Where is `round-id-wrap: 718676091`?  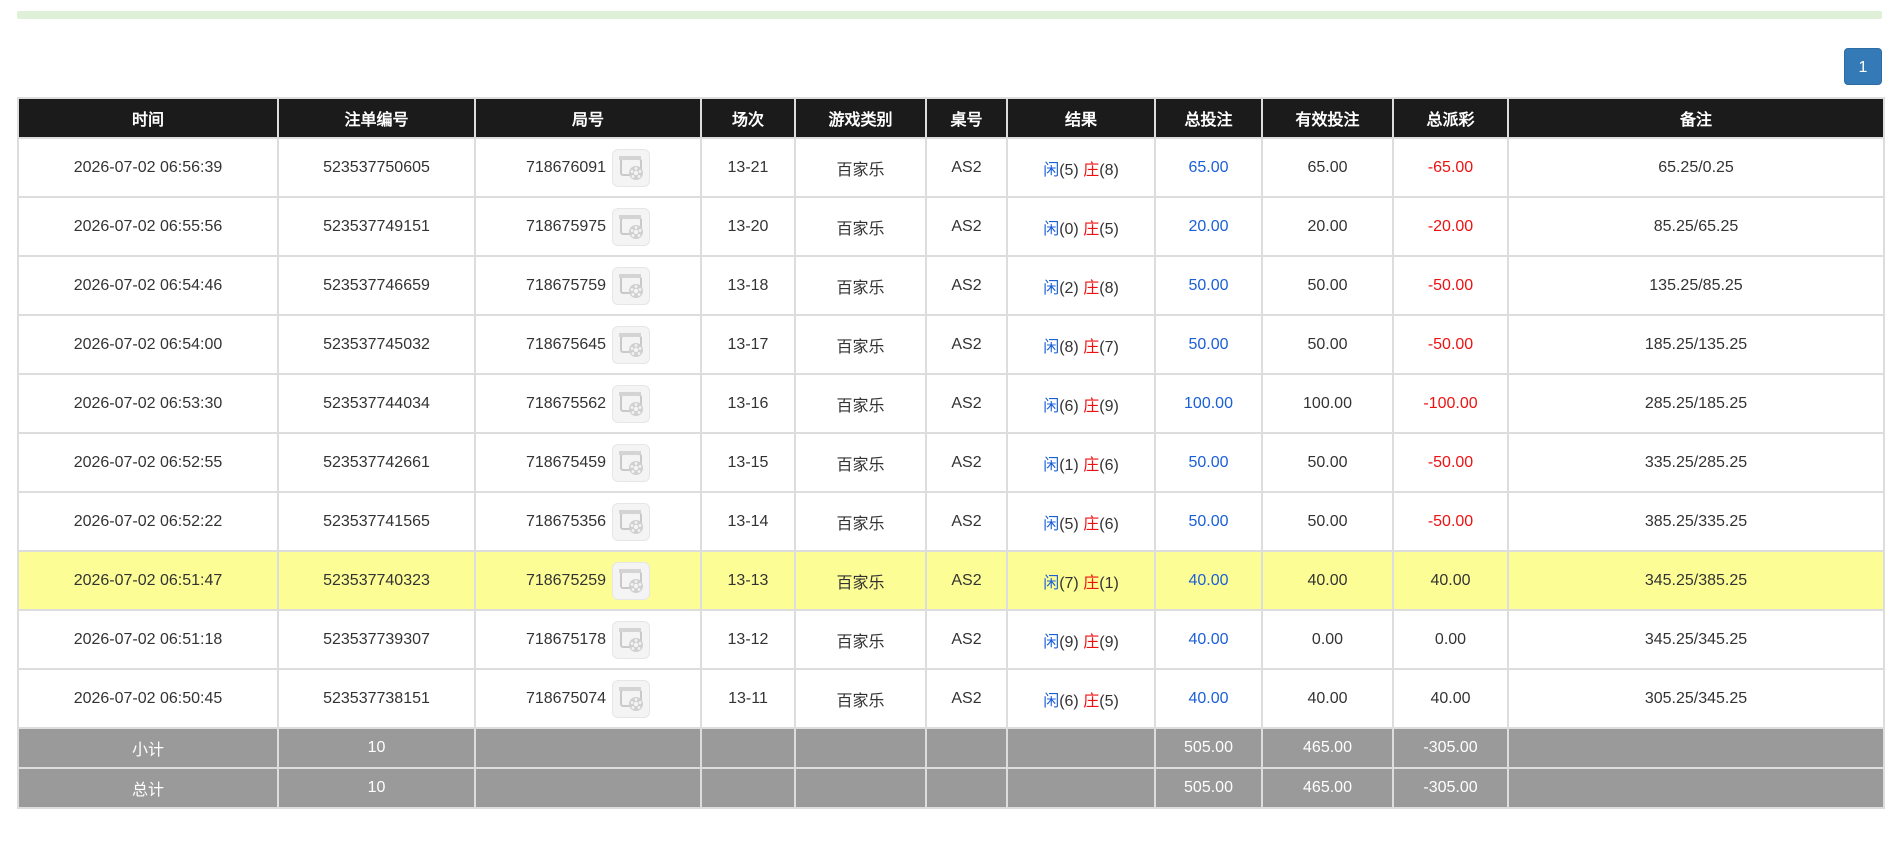
round-id-wrap: 718676091 is located at coordinates (588, 167).